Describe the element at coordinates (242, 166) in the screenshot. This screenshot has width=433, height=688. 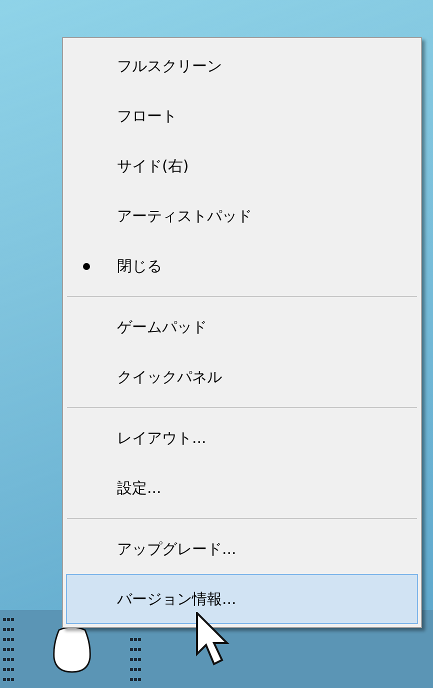
I see `menu-item: サイド(右)` at that location.